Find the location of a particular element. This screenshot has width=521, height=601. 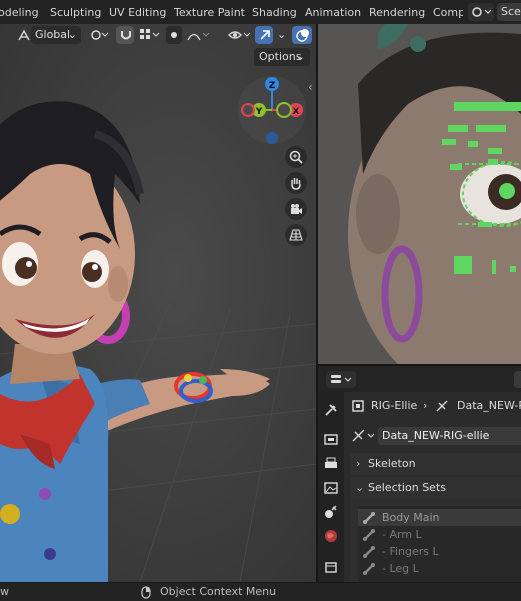

grid-perspective-icon is located at coordinates (296, 235).